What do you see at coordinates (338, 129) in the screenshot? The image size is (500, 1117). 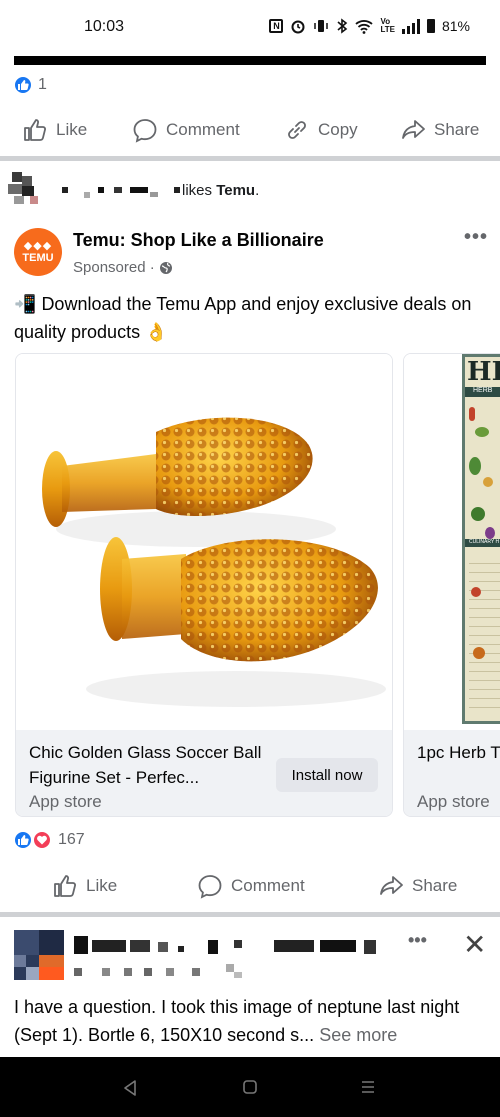 I see `copy-label: Copy` at bounding box center [338, 129].